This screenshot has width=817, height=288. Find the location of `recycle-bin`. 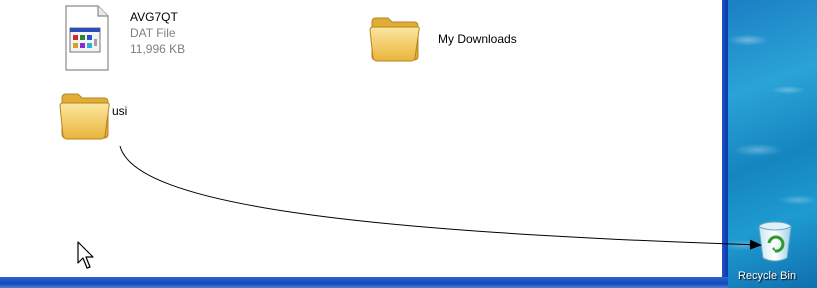

recycle-bin is located at coordinates (782, 242).